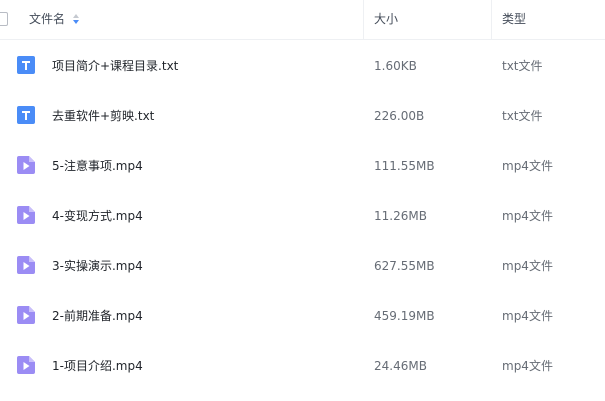  I want to click on file-size: 24.46MB, so click(400, 366).